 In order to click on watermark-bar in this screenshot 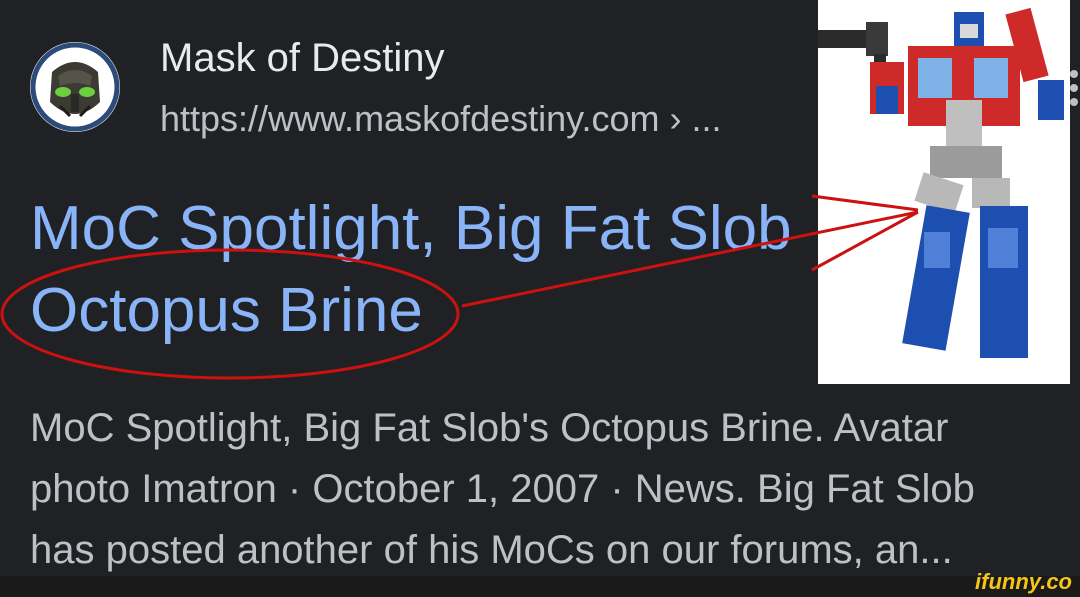, I will do `click(540, 586)`.